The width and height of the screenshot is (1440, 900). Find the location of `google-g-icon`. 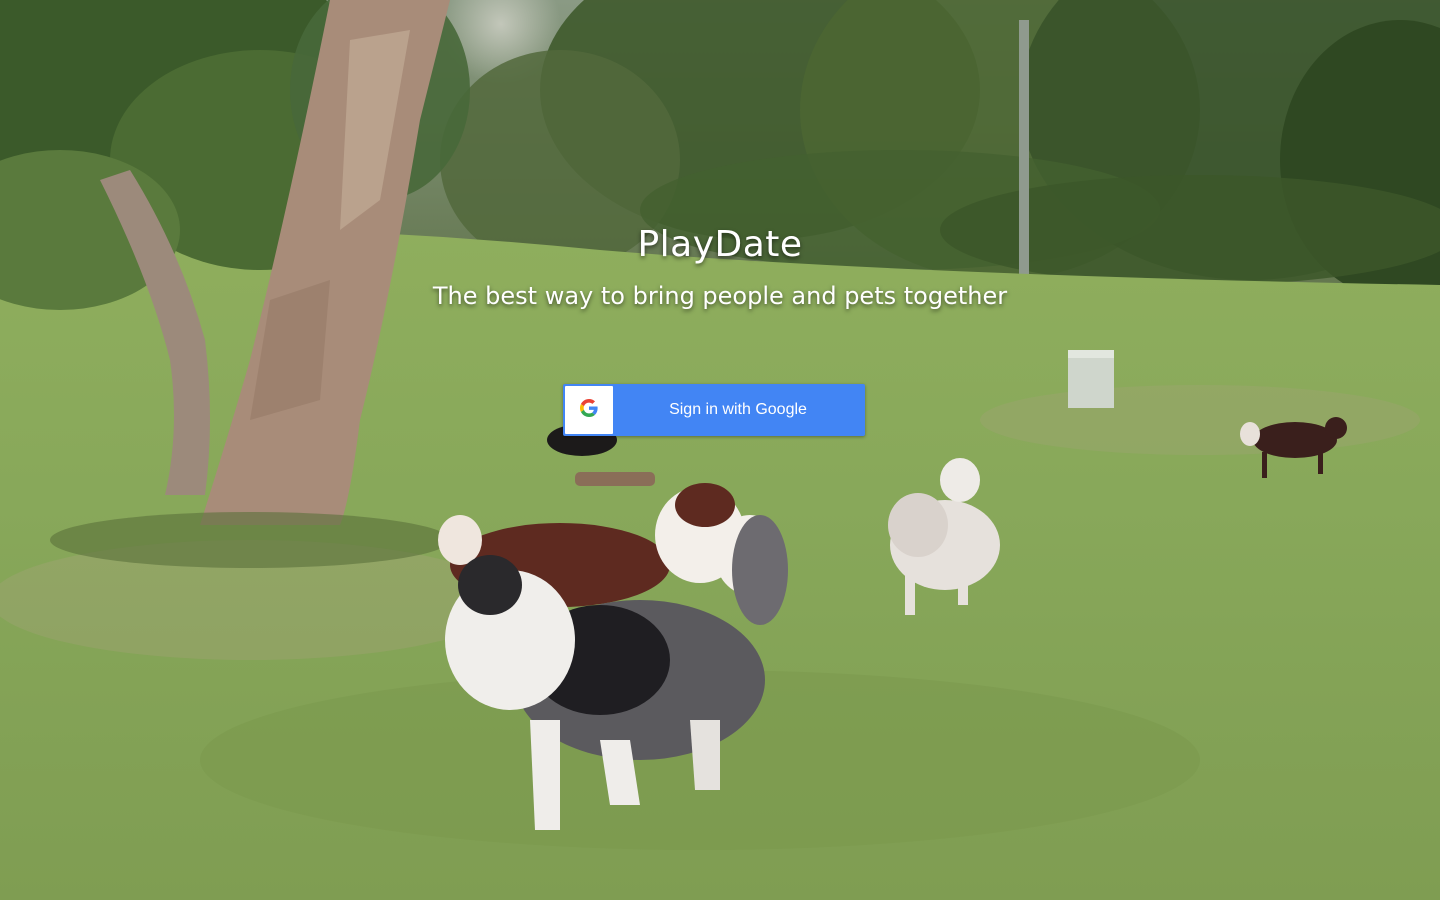

google-g-icon is located at coordinates (589, 410).